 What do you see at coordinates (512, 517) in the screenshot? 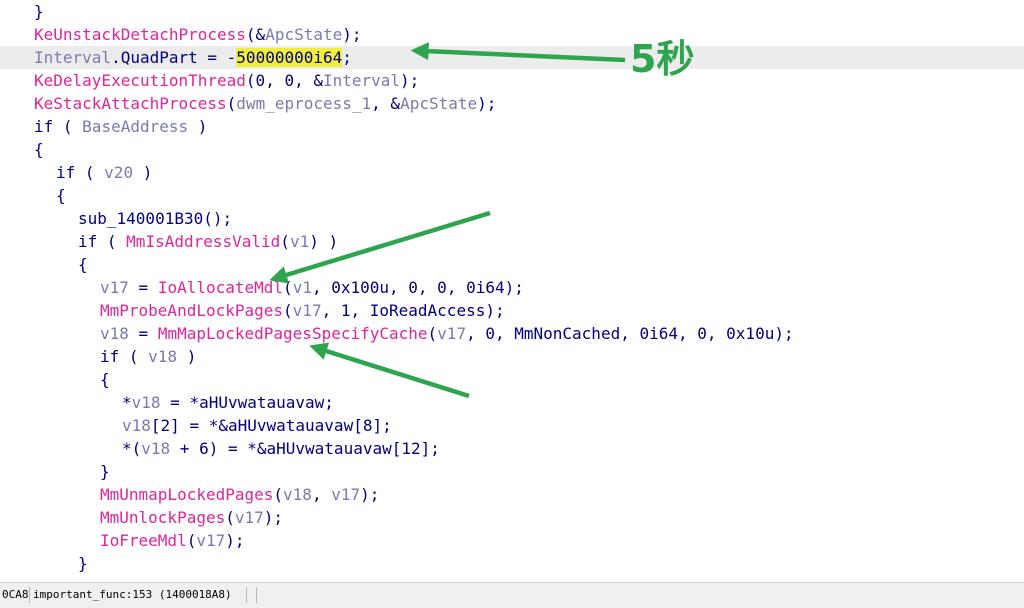
I see `code-line: MmUnlockPages(v17);` at bounding box center [512, 517].